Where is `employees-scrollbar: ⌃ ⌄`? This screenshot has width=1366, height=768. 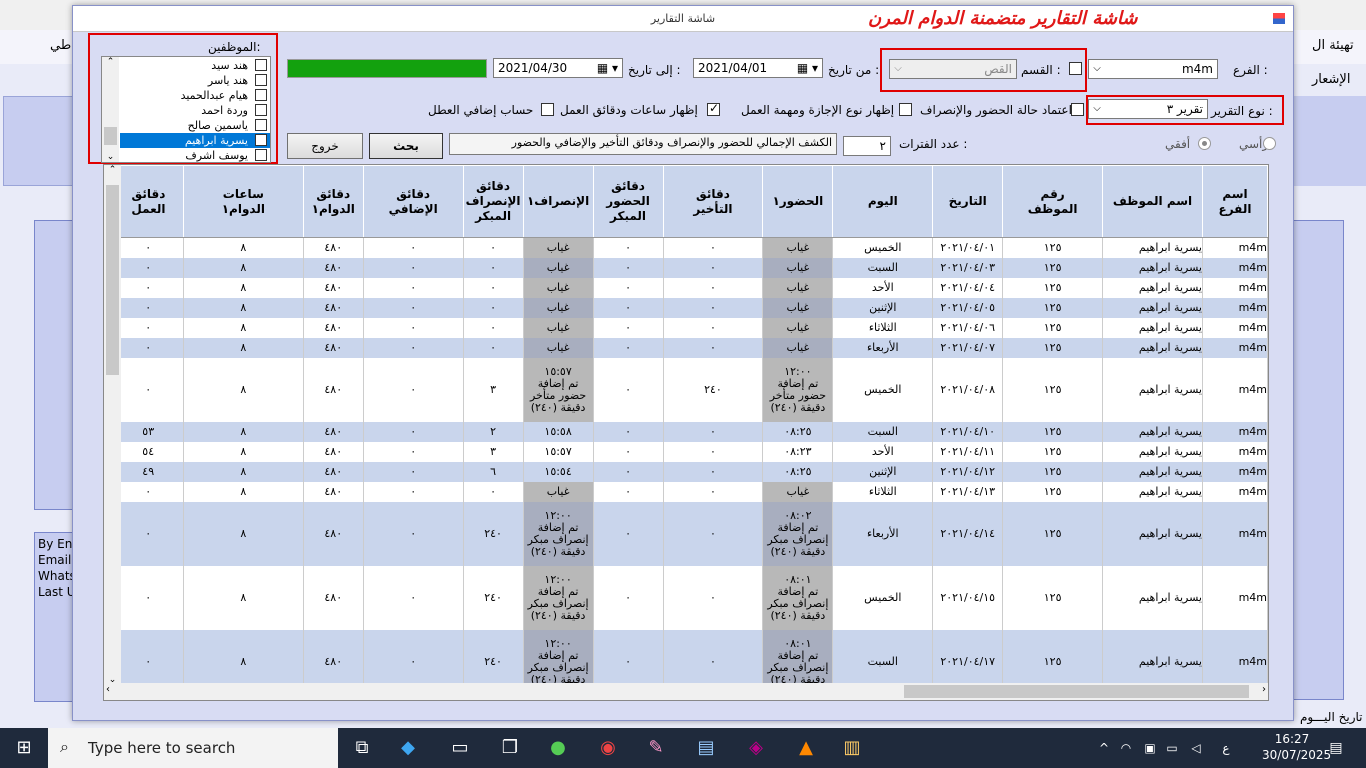 employees-scrollbar: ⌃ ⌄ is located at coordinates (110, 109).